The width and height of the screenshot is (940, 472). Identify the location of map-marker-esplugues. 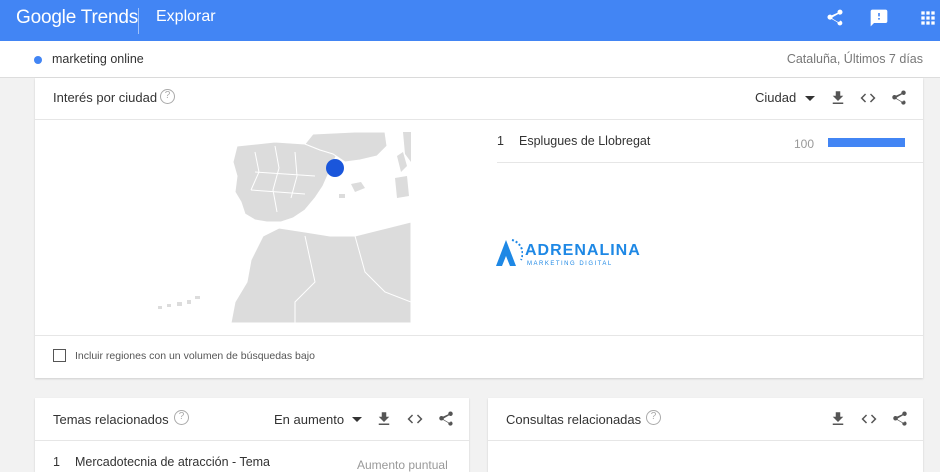
(335, 168).